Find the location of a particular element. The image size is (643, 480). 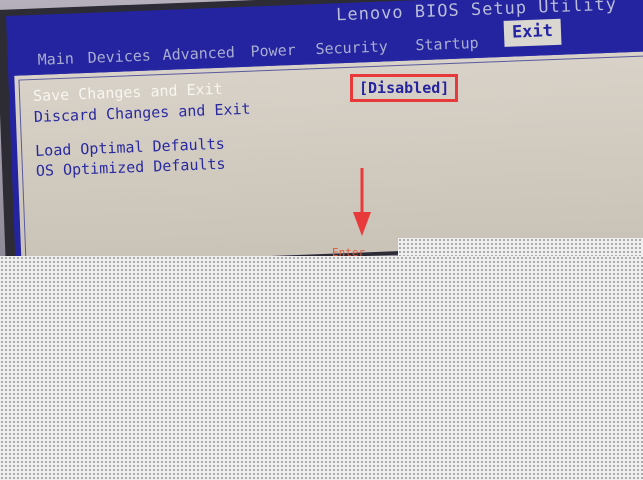

placeholder-pattern-strip is located at coordinates (520, 248).